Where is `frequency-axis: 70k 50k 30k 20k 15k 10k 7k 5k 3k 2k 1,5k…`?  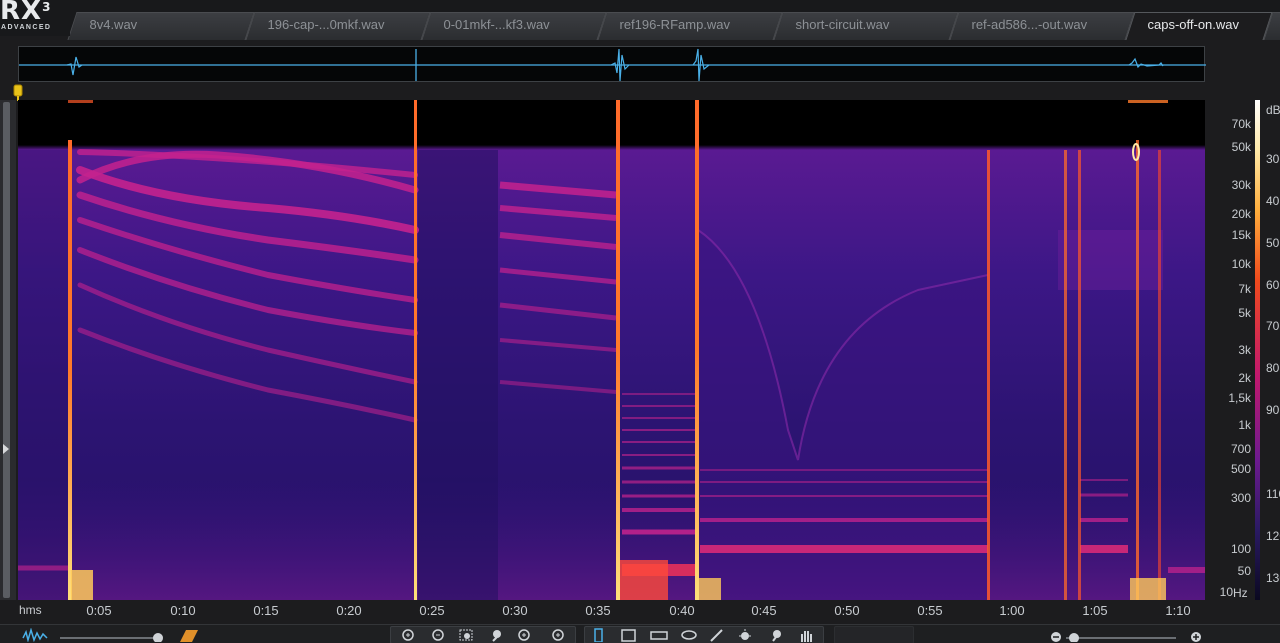
frequency-axis: 70k 50k 30k 20k 15k 10k 7k 5k 3k 2k 1,5k… is located at coordinates (1229, 350).